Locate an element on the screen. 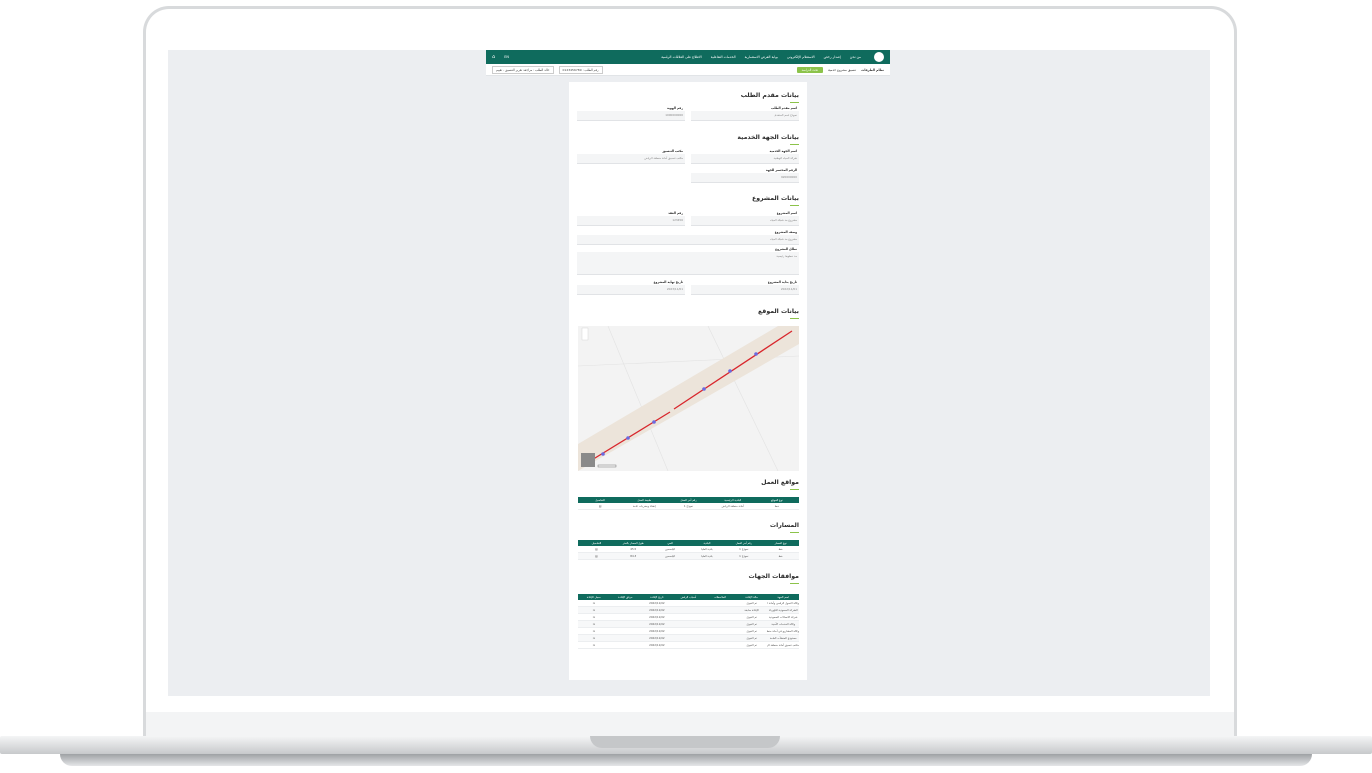  nav-item: من نحن is located at coordinates (855, 57).